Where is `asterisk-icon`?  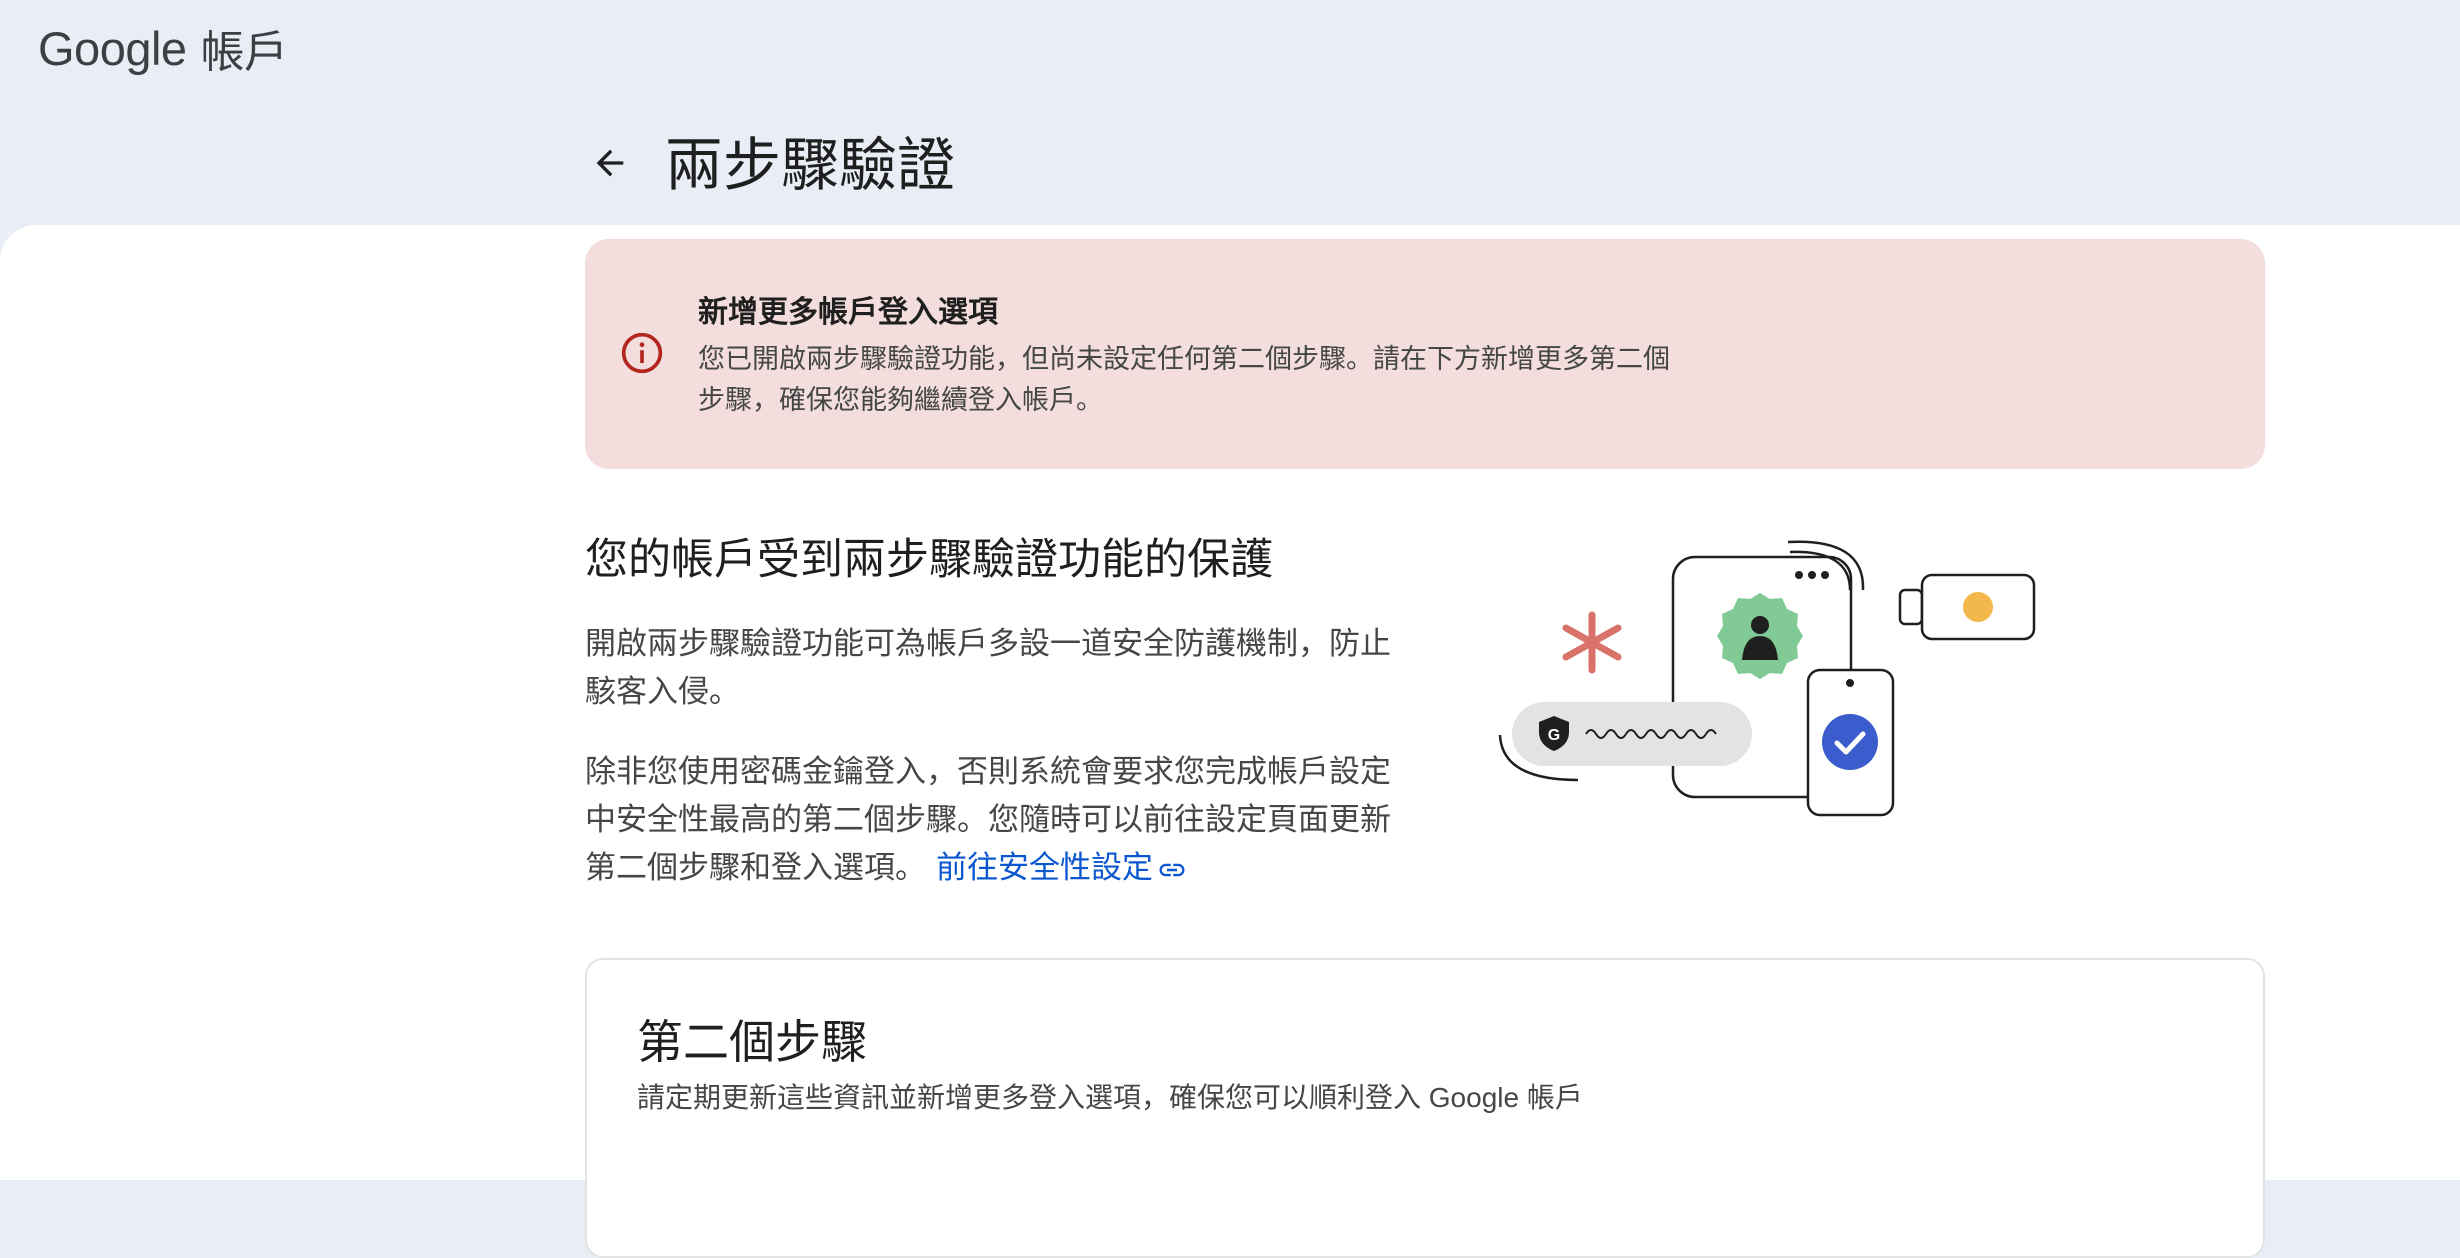
asterisk-icon is located at coordinates (1592, 642).